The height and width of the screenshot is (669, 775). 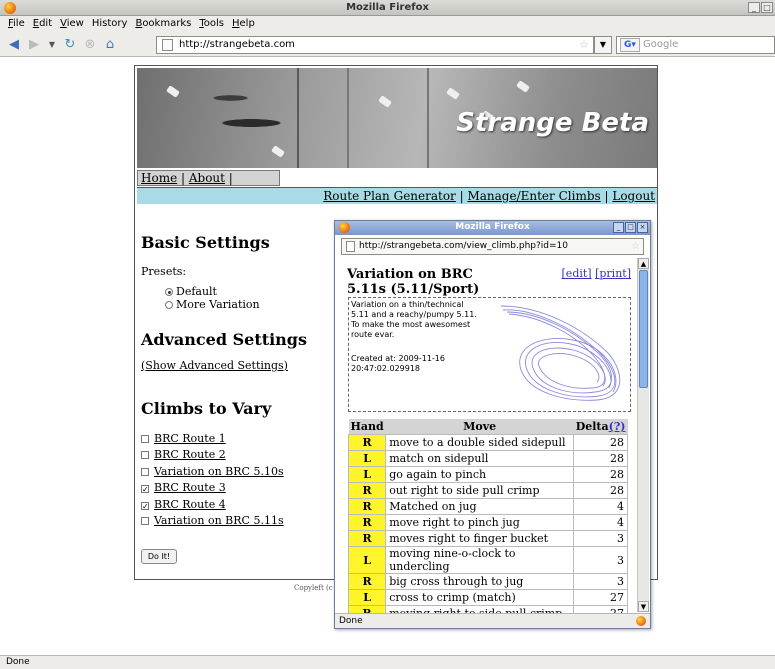 I want to click on do-it-button: Do It!, so click(x=159, y=556).